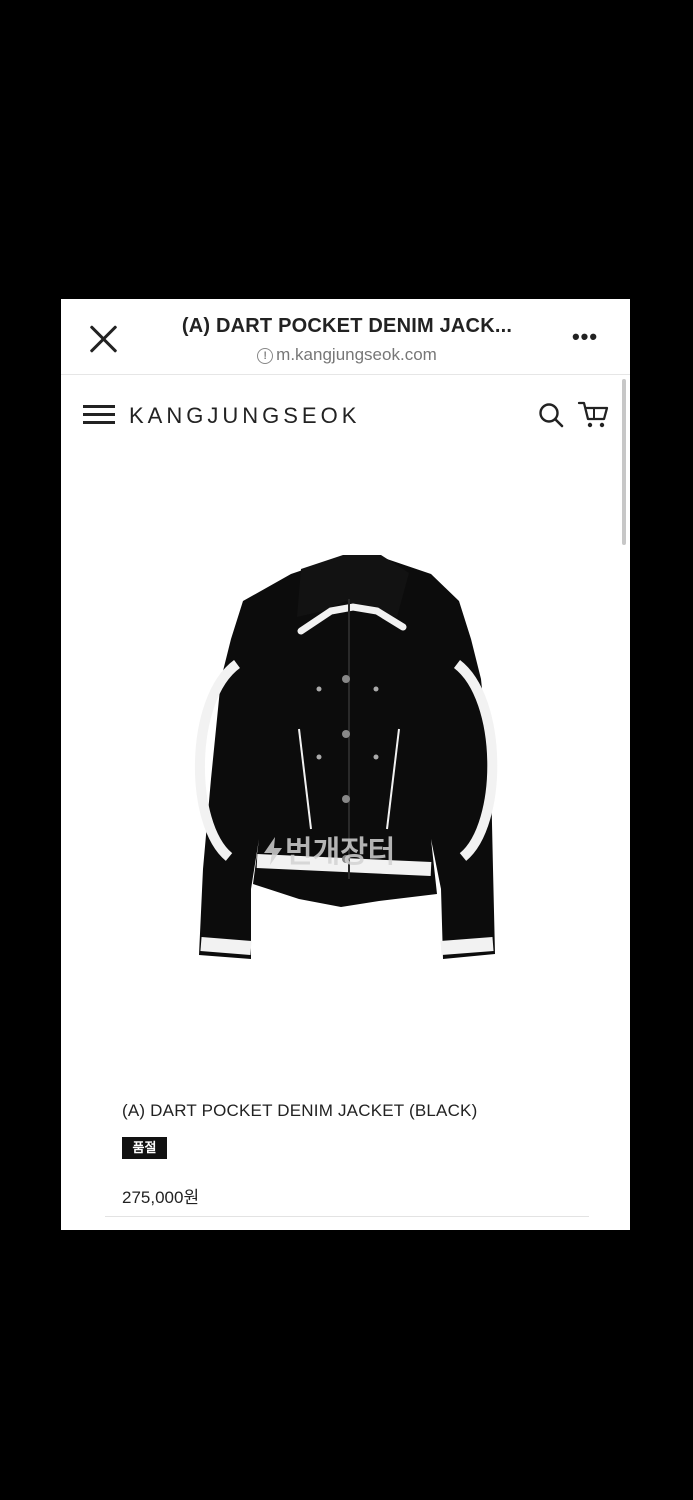  I want to click on more-options-button: •••, so click(585, 337).